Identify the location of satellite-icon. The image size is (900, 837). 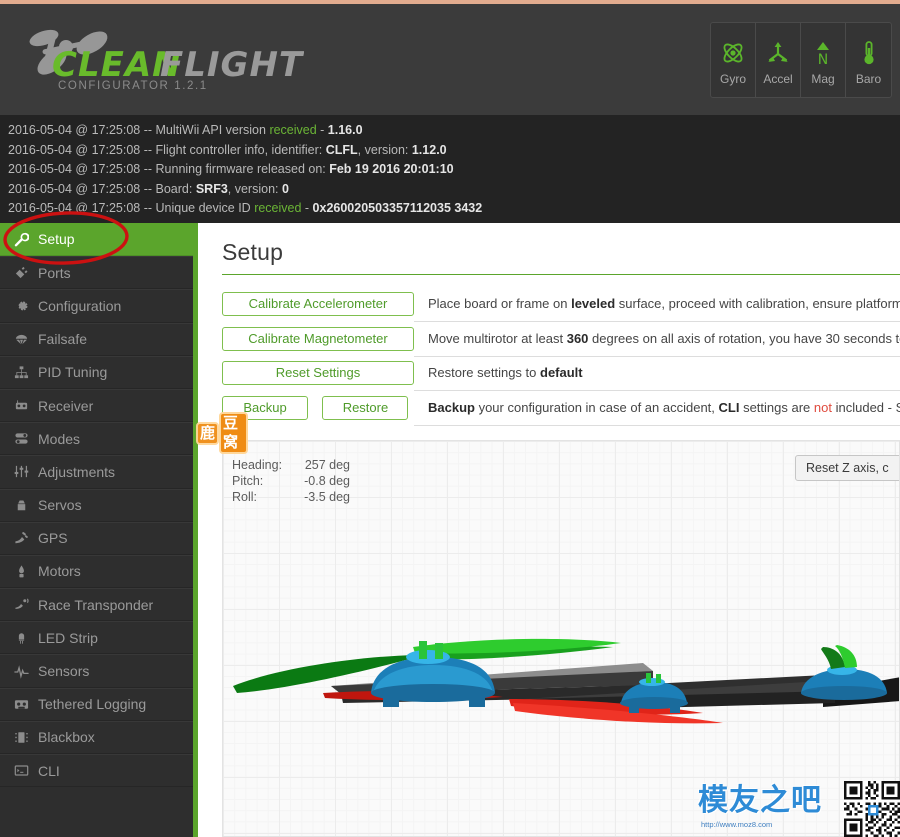
(25, 538).